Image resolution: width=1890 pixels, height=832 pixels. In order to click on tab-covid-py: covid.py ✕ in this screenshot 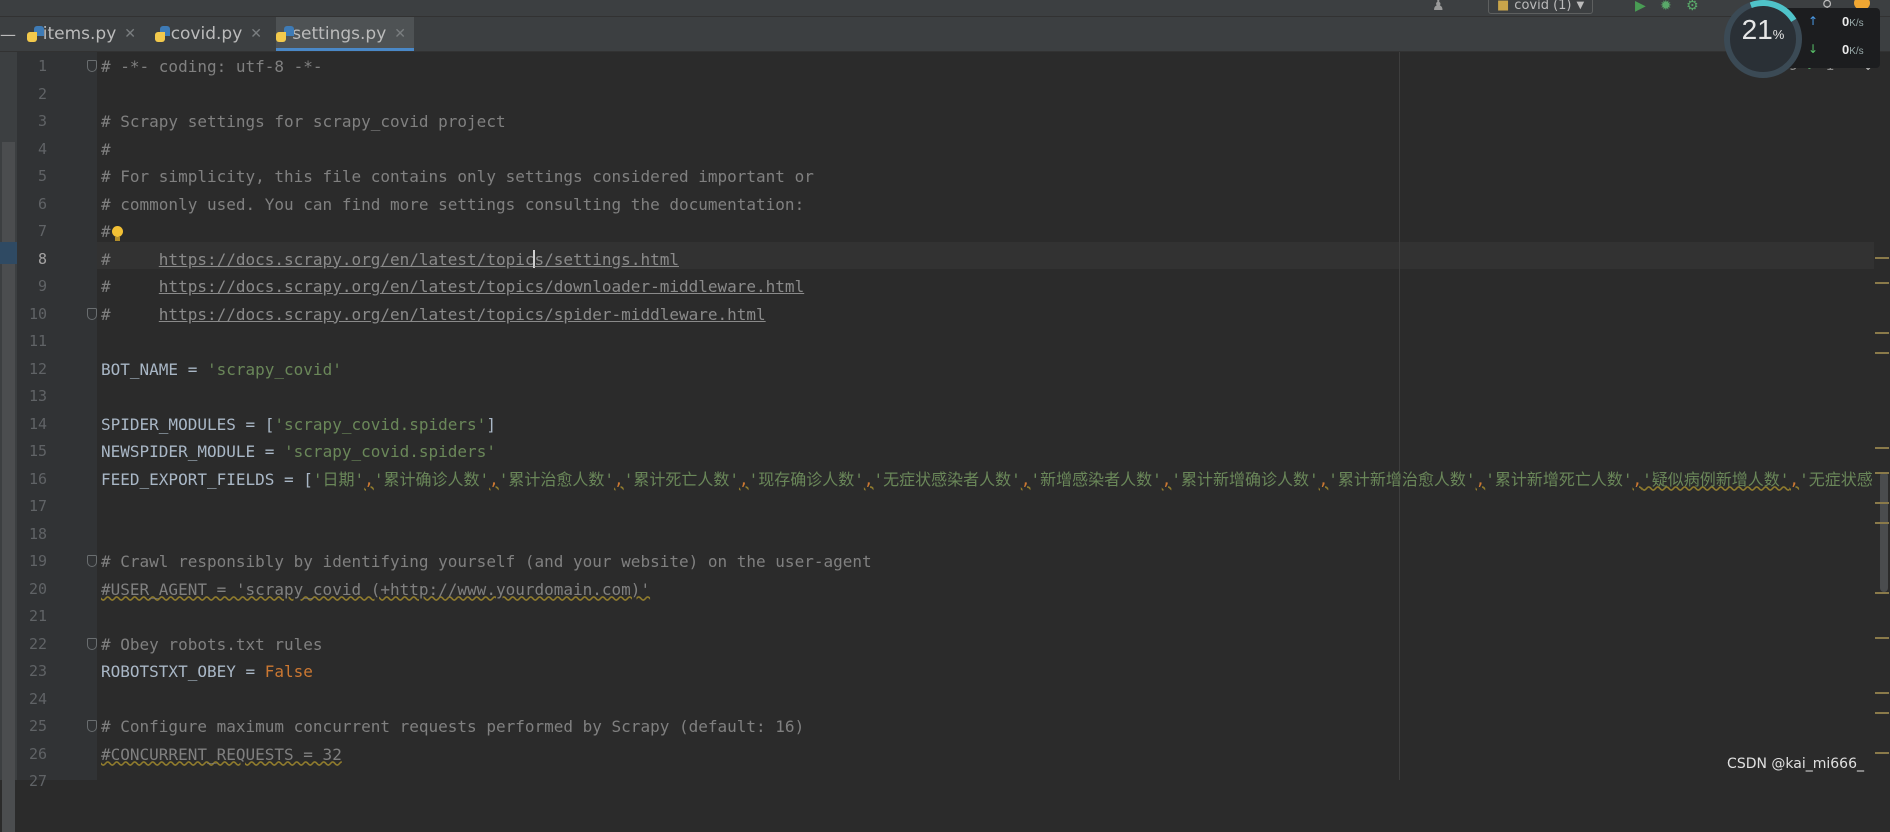, I will do `click(211, 34)`.